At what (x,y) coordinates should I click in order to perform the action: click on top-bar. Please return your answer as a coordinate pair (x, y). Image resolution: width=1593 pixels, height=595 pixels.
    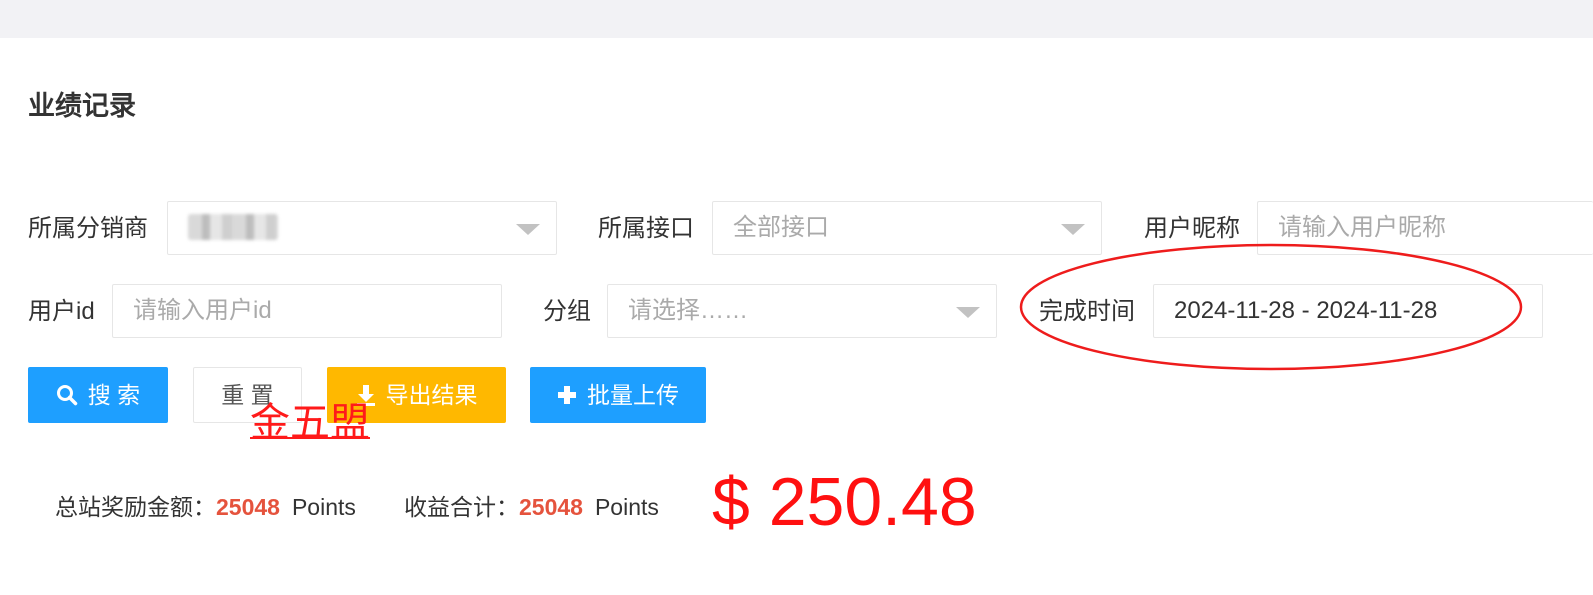
    Looking at the image, I should click on (796, 19).